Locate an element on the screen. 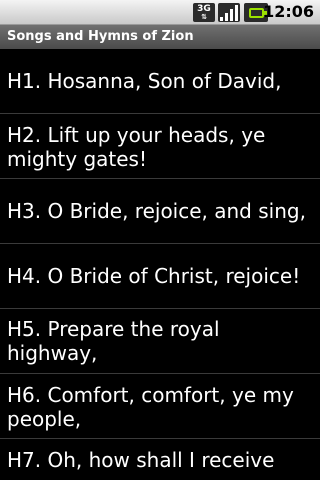 The height and width of the screenshot is (480, 320). list-item-label: H3. O Bride, rejoice, and sing, is located at coordinates (156, 211).